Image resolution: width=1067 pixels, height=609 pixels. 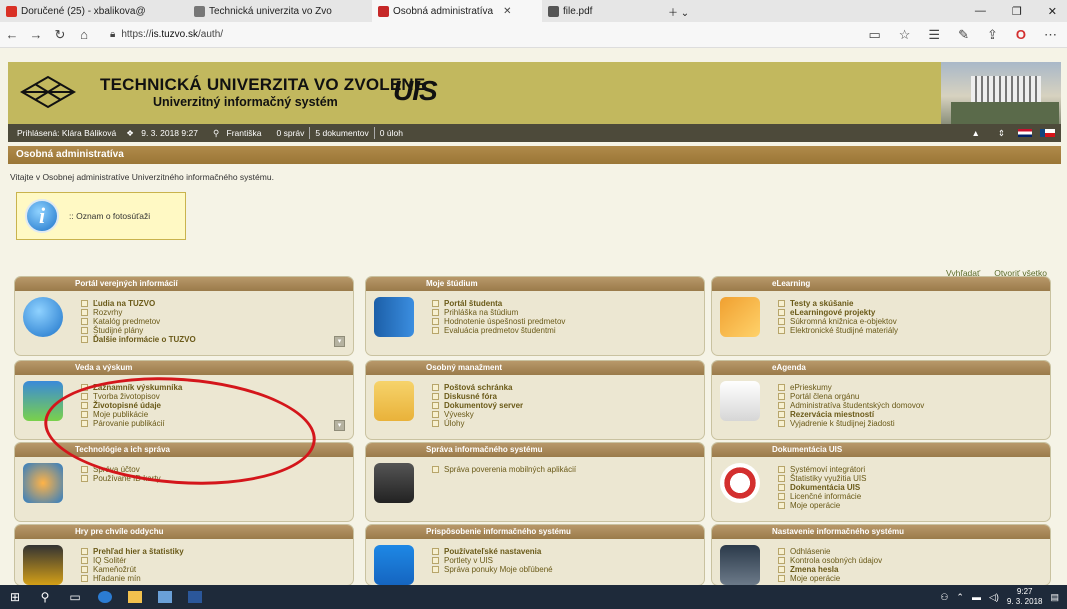 I want to click on favorites-hub-icon: ☰, so click(x=934, y=35).